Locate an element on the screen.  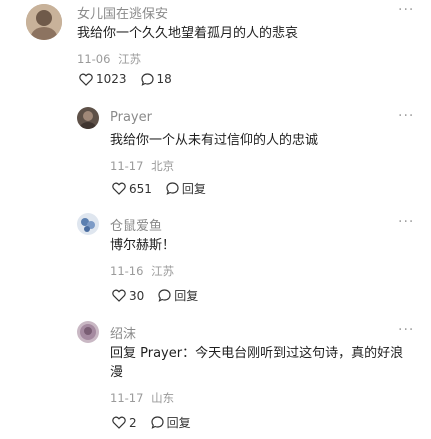
comment-username: 绍沫 is located at coordinates (123, 332).